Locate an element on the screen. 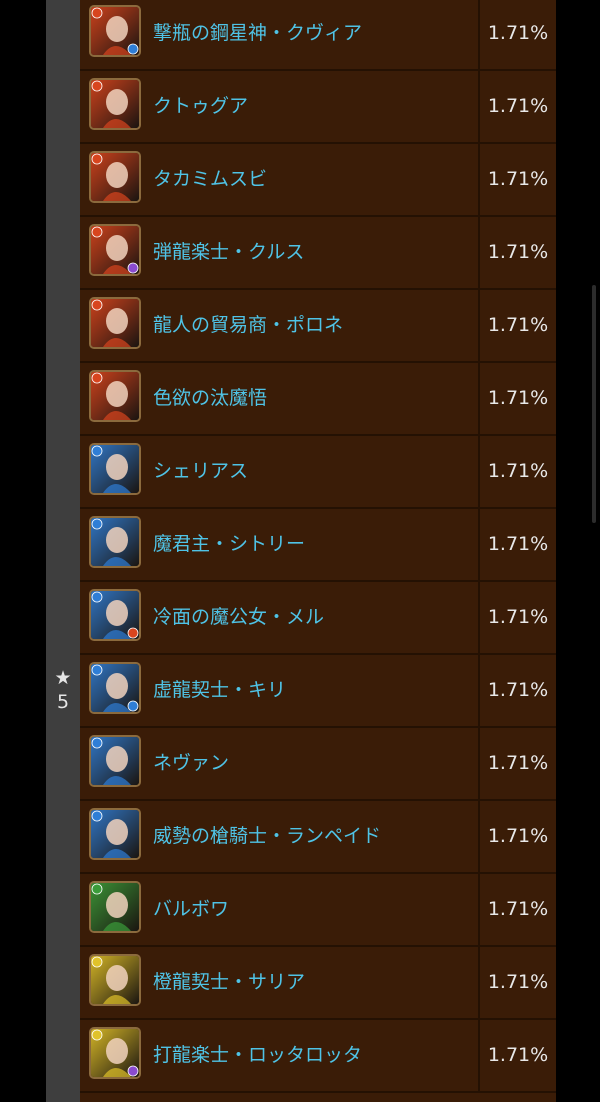 The width and height of the screenshot is (600, 1102). monster-name-link: バルボワ is located at coordinates (191, 909).